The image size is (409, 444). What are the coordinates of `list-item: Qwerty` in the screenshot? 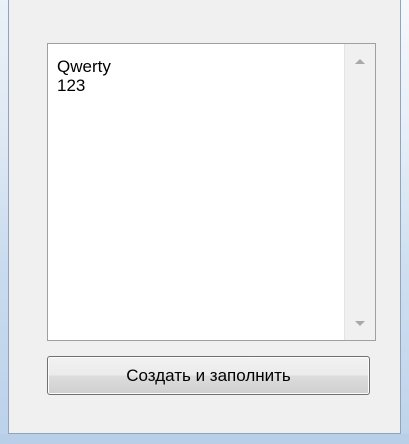 It's located at (199, 66).